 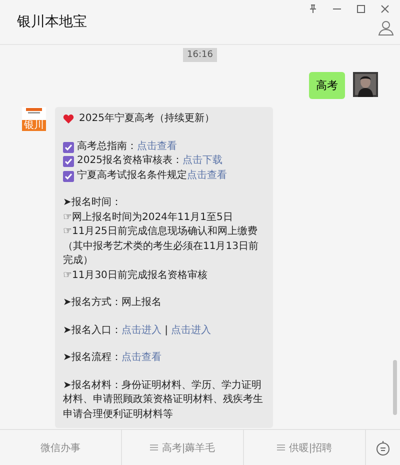 I want to click on link: 点击下载, so click(x=202, y=160).